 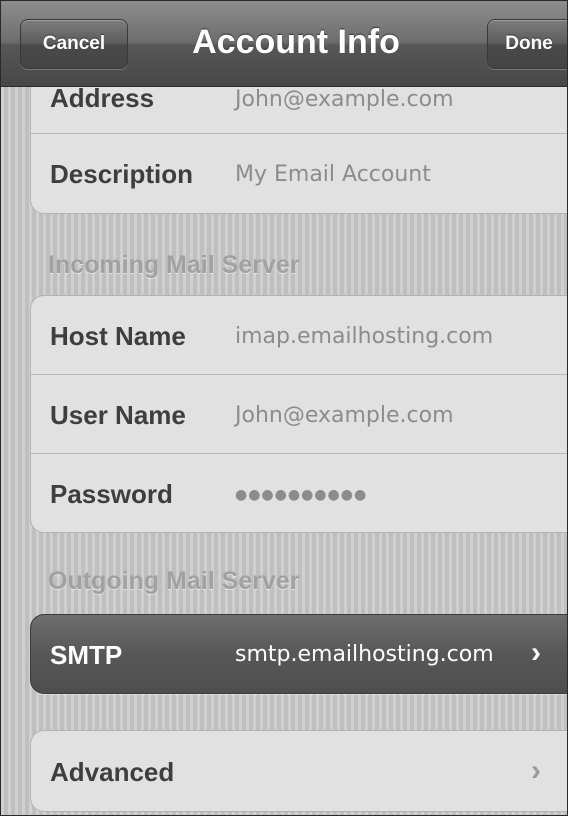 I want to click on description-label: Description, so click(x=122, y=174).